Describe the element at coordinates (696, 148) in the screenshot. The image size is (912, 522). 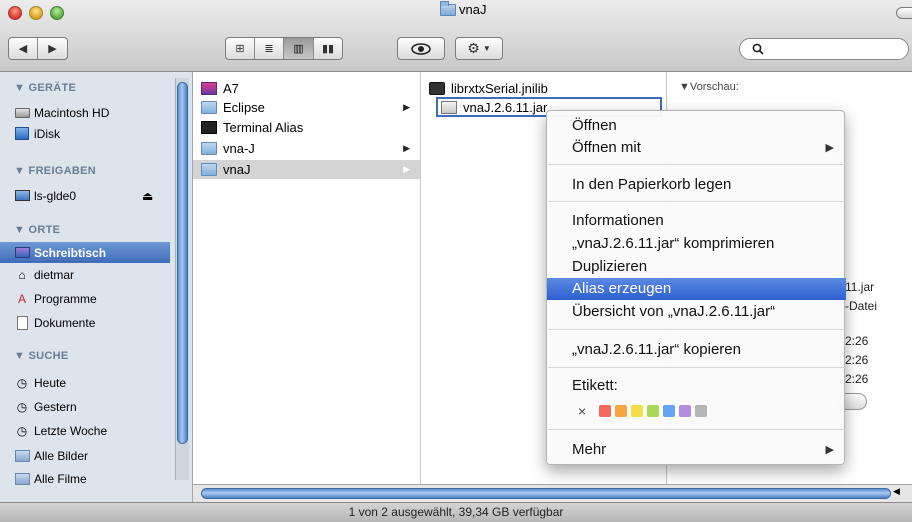
I see `menu-item-oeffnen-mit: Öffnen mit ▶` at that location.